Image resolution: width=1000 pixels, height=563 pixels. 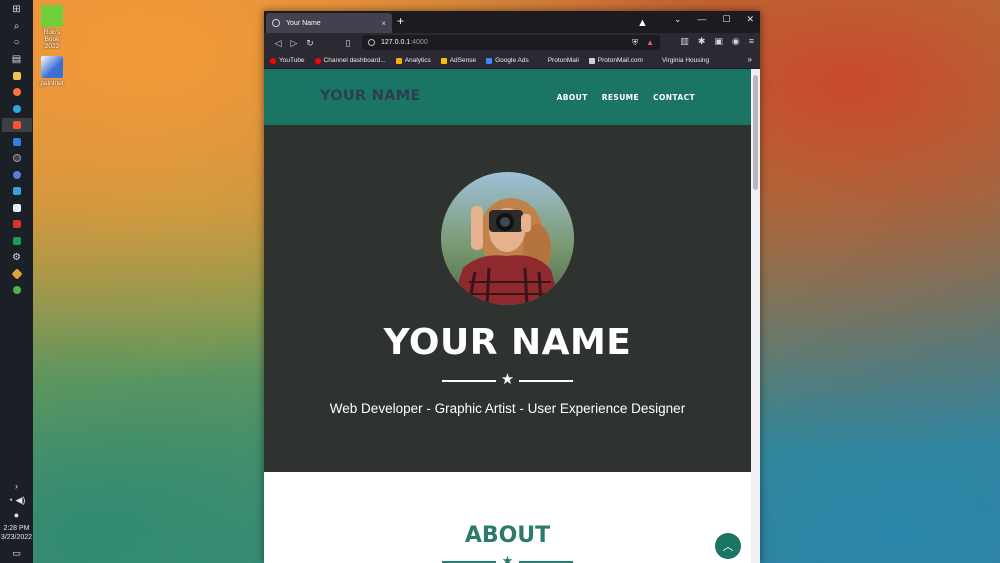 What do you see at coordinates (17, 158) in the screenshot?
I see `app-icon-circle` at bounding box center [17, 158].